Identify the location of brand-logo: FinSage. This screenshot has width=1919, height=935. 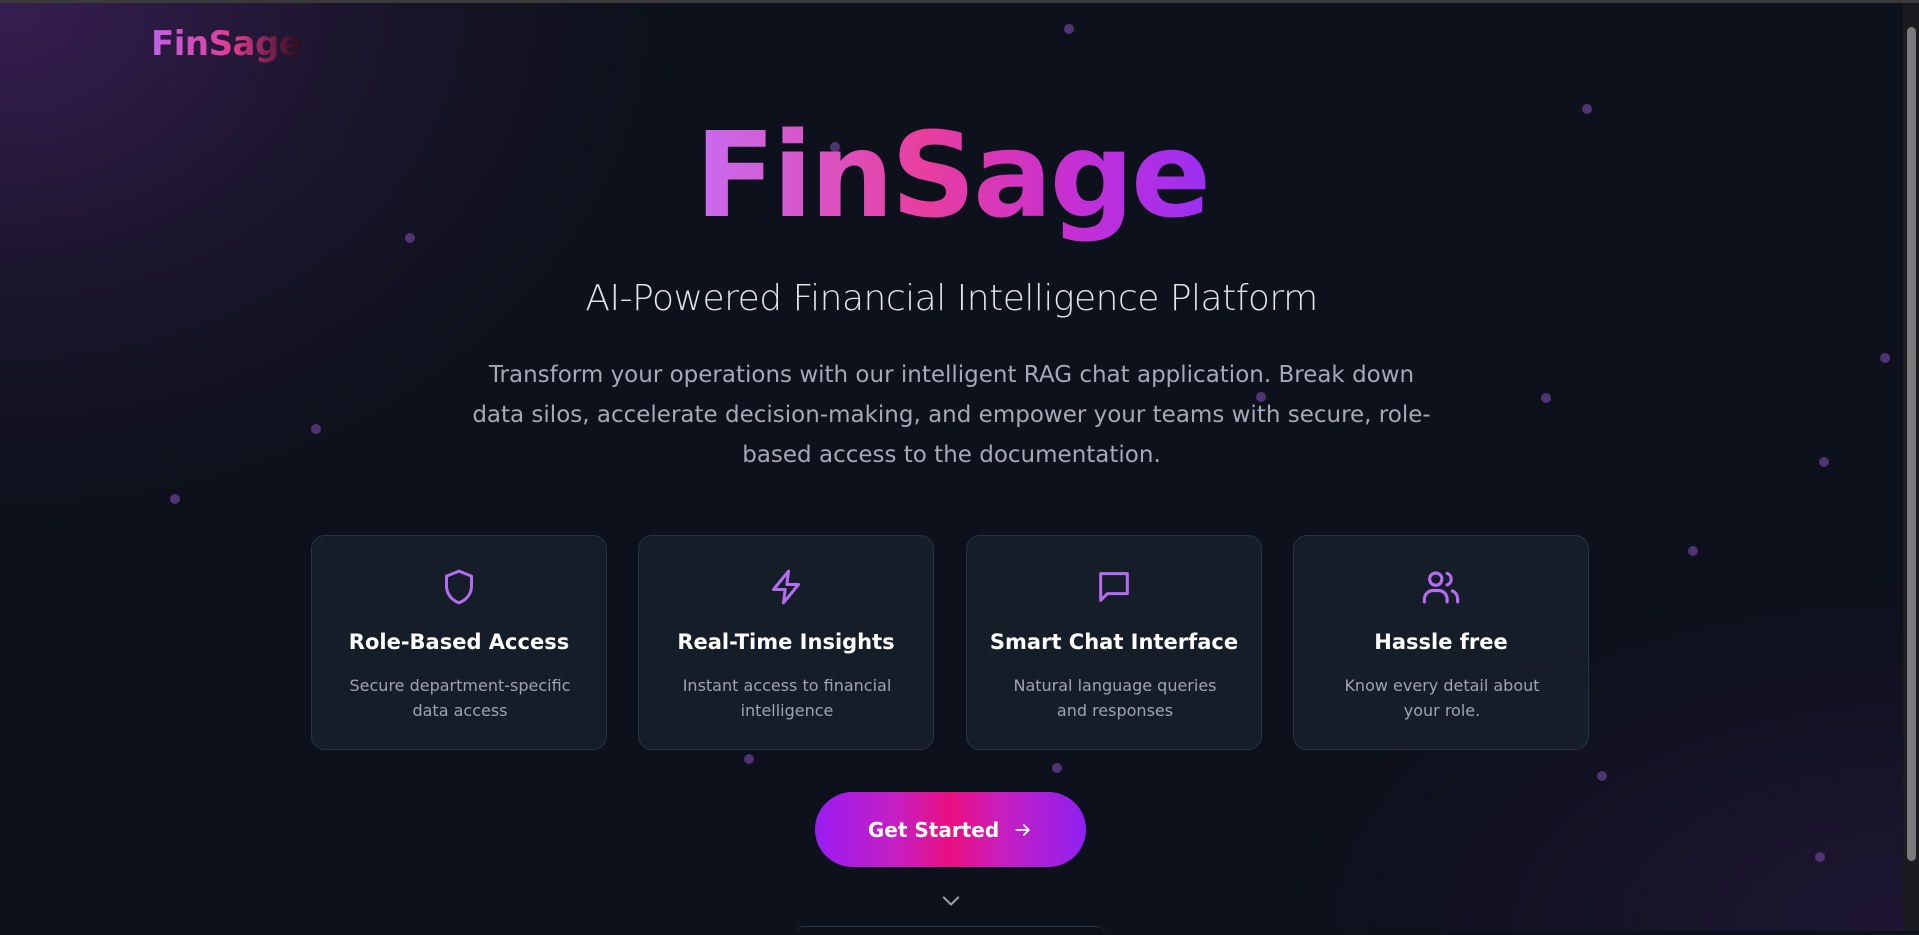
(226, 44).